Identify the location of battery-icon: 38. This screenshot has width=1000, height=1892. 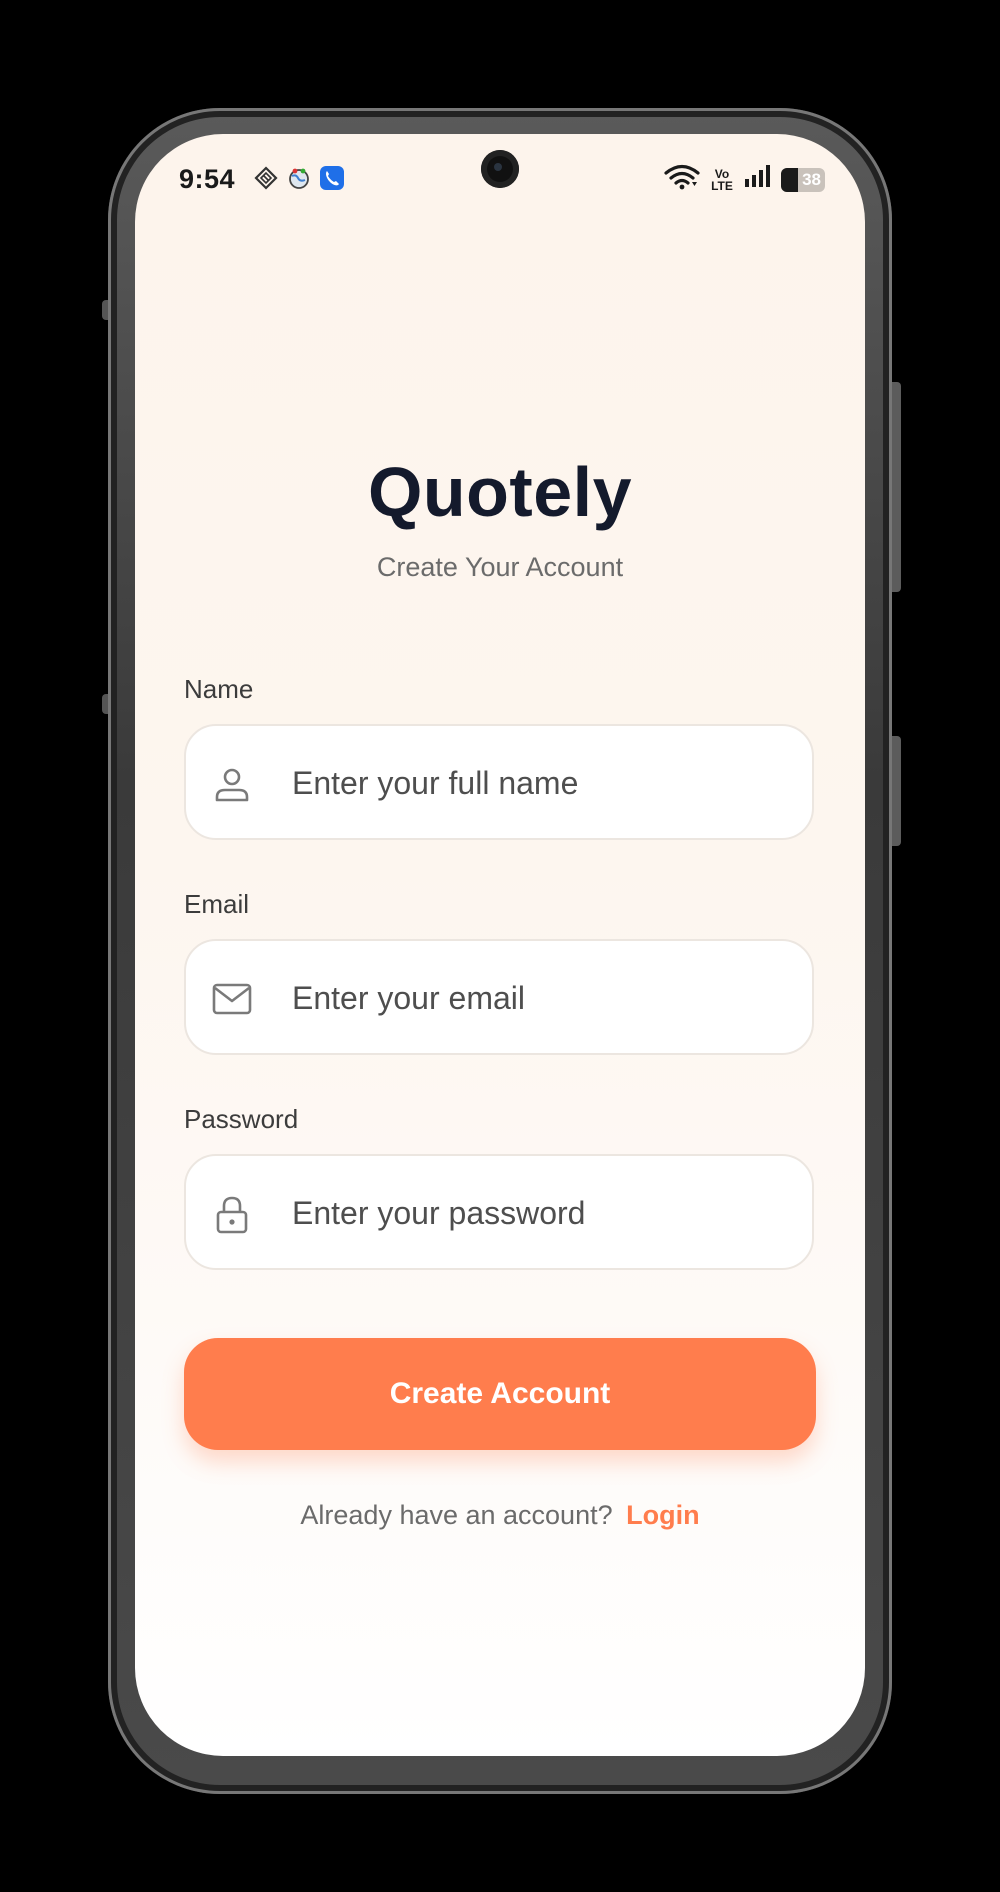
(803, 179).